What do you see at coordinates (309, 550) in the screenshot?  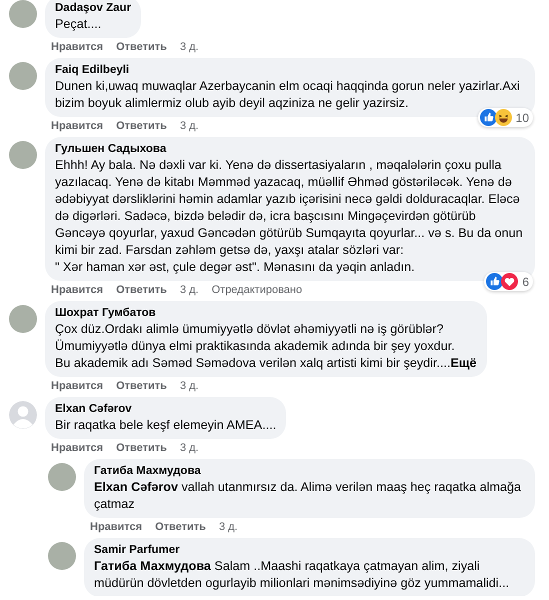 I see `comment-author: Samir Parfumer` at bounding box center [309, 550].